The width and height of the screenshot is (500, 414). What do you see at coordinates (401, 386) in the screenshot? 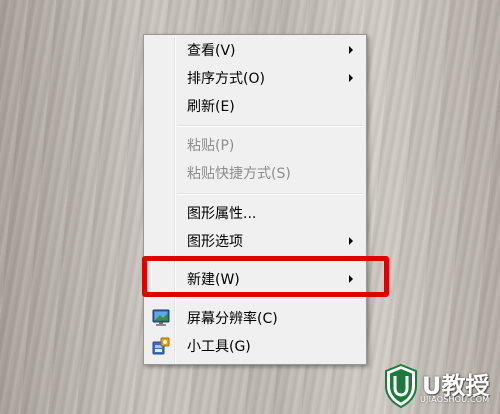
I see `shield-logo-icon` at bounding box center [401, 386].